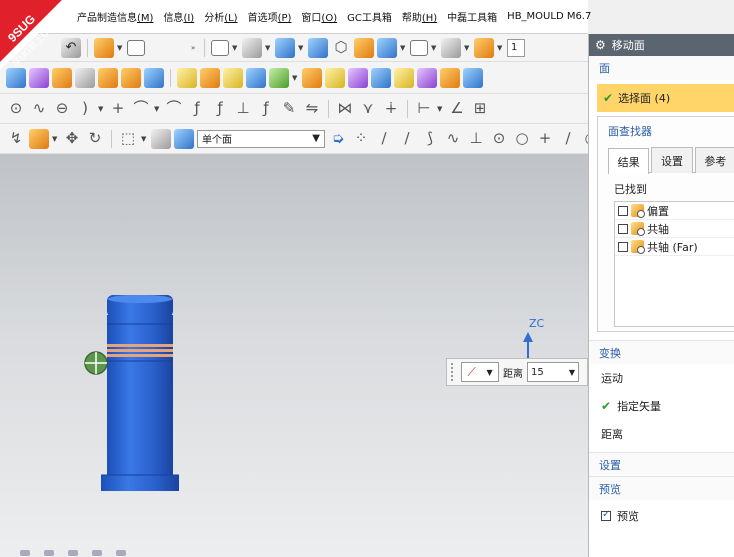 The width and height of the screenshot is (734, 557). I want to click on boolean-icon, so click(312, 77).